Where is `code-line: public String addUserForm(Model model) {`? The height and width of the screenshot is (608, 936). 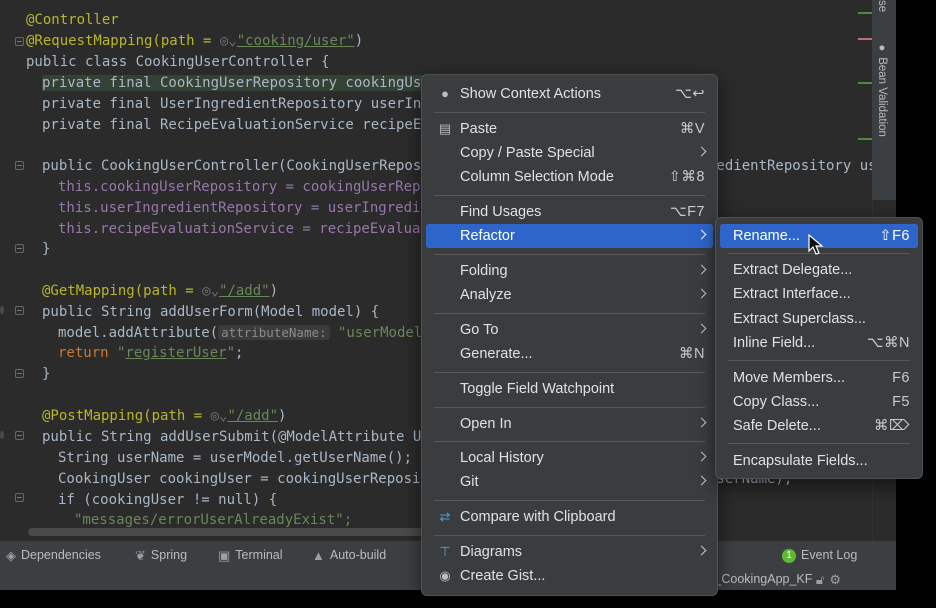 code-line: public String addUserForm(Model model) { is located at coordinates (210, 312).